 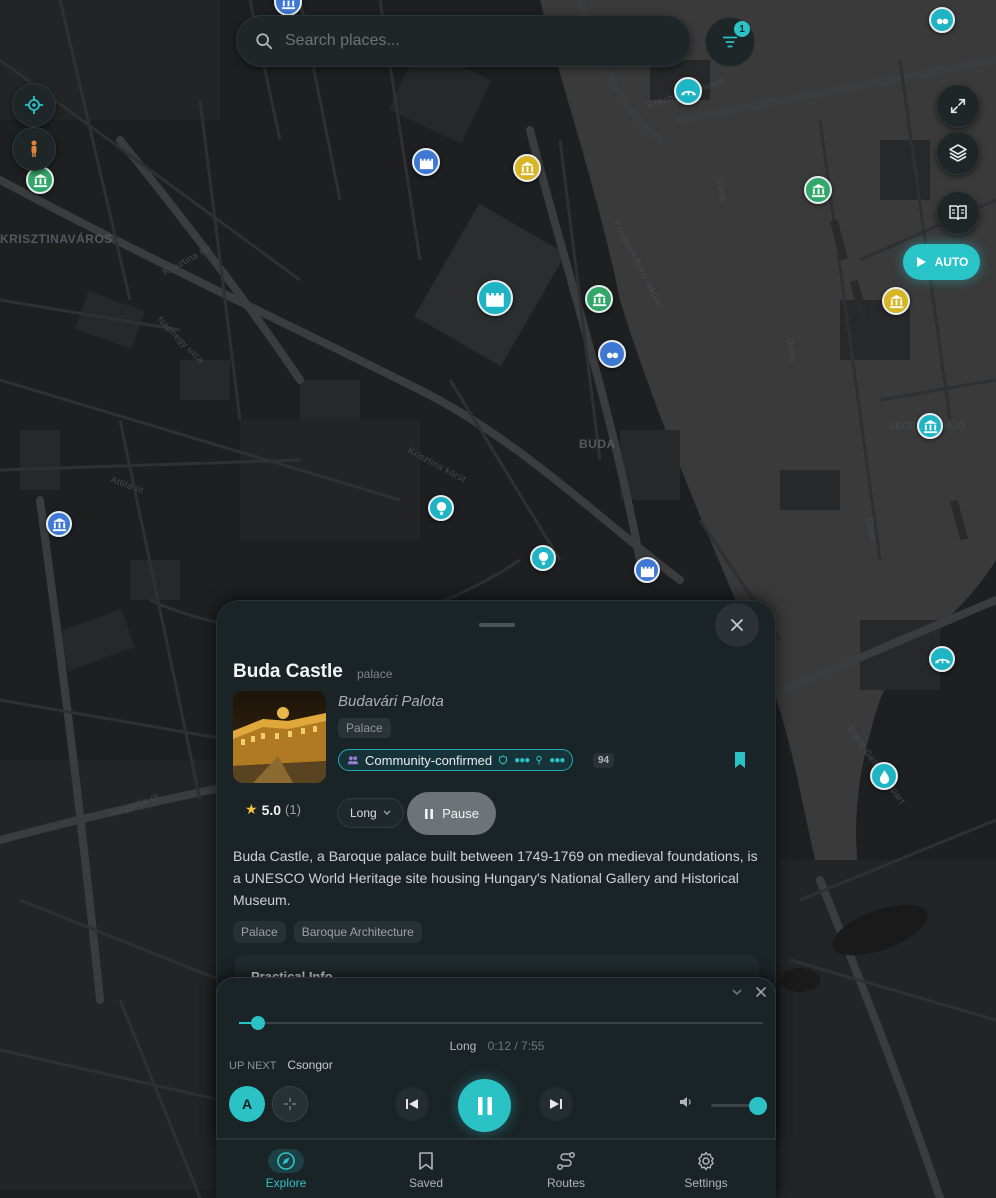 What do you see at coordinates (56, 239) in the screenshot?
I see `district-label: KRISZTINAVÁROS` at bounding box center [56, 239].